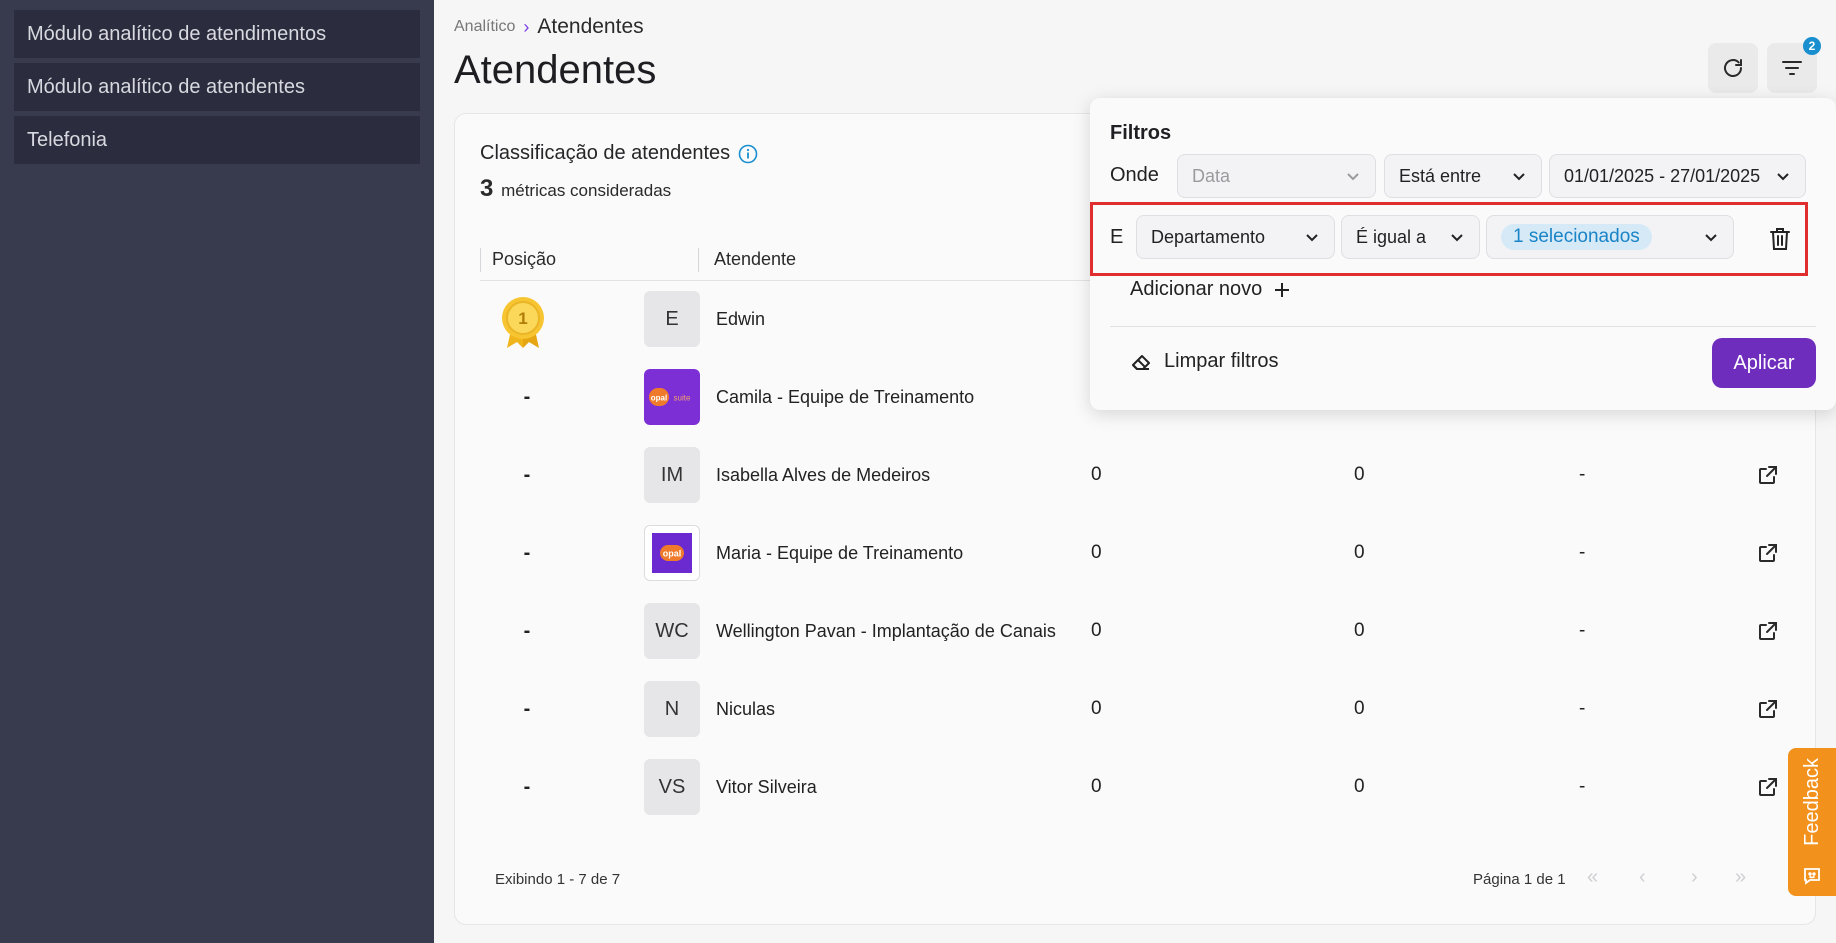 This screenshot has height=943, width=1836. I want to click on prev-page-button: ‹, so click(1642, 877).